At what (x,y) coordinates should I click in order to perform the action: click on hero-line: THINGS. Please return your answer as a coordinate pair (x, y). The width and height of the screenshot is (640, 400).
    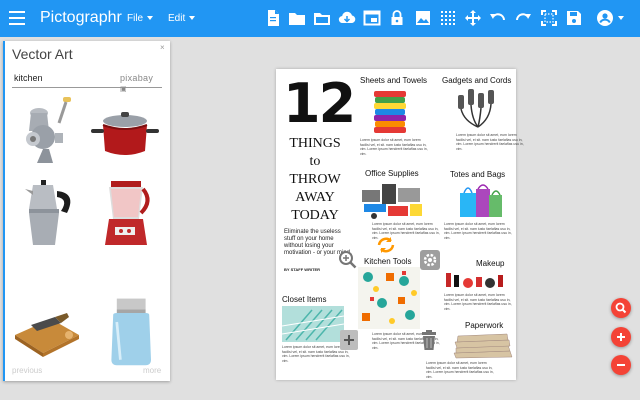
    Looking at the image, I should click on (315, 143).